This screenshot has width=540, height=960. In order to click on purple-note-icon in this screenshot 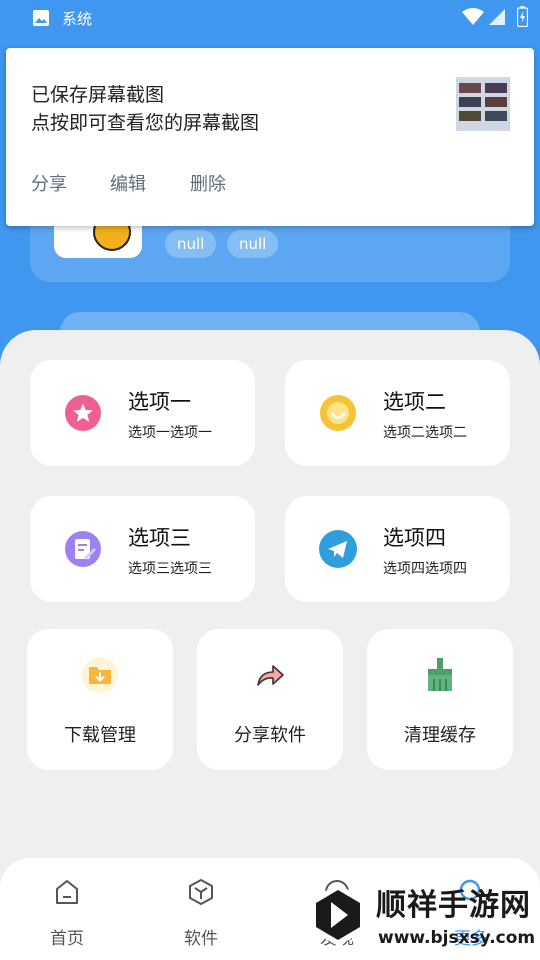, I will do `click(83, 549)`.